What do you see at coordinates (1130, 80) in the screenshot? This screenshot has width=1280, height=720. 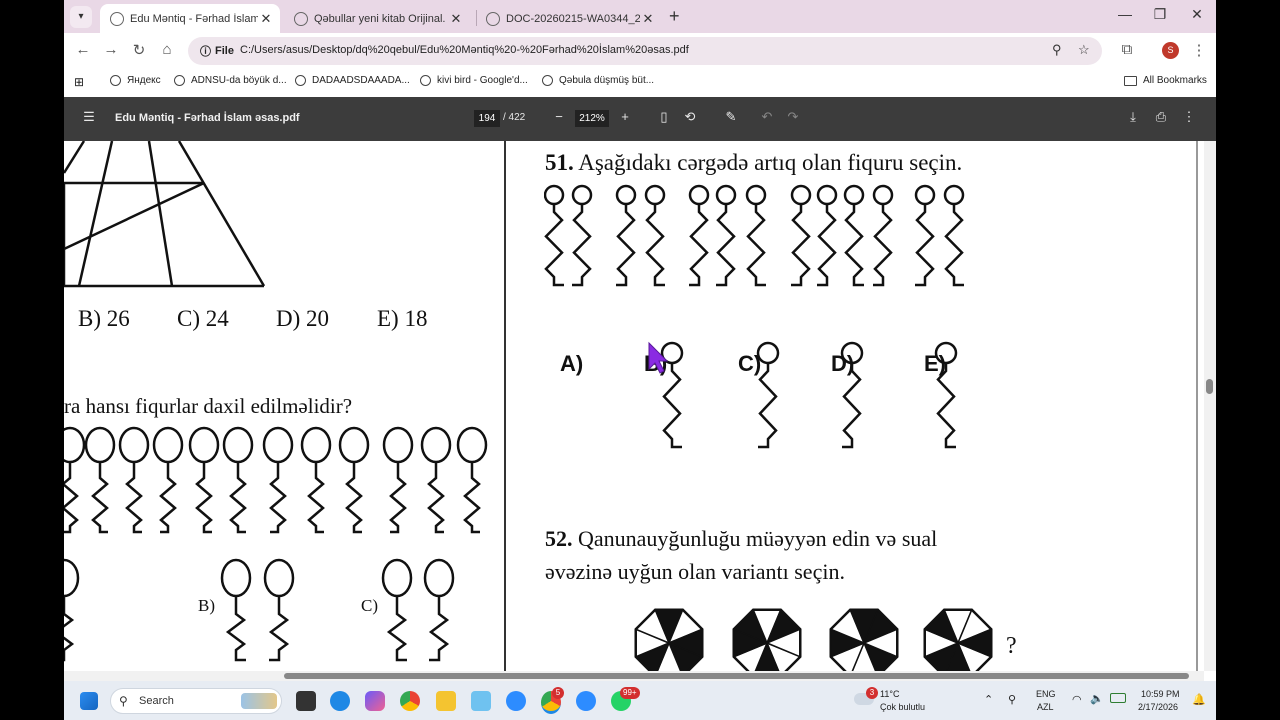 I see `folder-icon` at bounding box center [1130, 80].